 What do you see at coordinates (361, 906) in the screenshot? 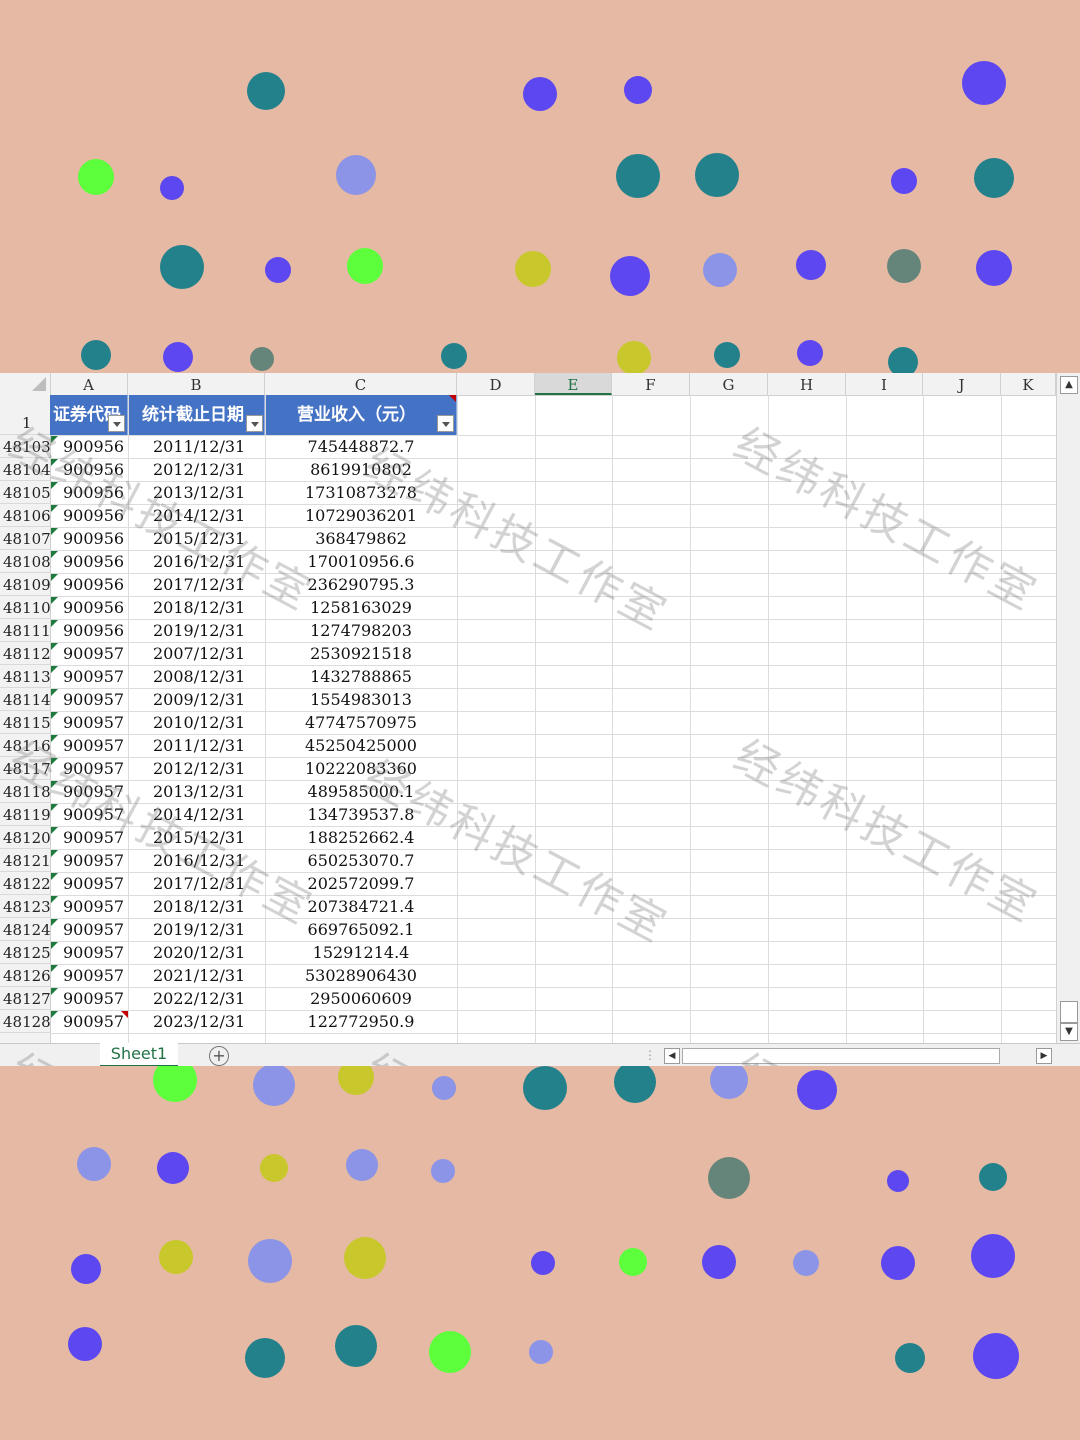
I see `cell-revenue: 207384721.4` at bounding box center [361, 906].